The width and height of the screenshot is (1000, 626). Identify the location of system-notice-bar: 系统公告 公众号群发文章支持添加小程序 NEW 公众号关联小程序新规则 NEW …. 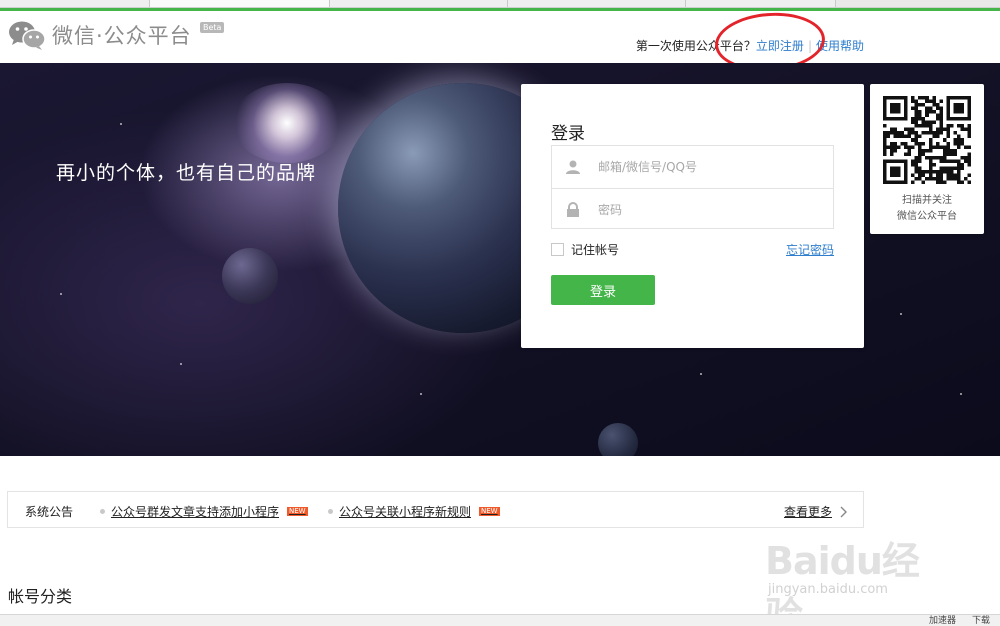
(435, 509).